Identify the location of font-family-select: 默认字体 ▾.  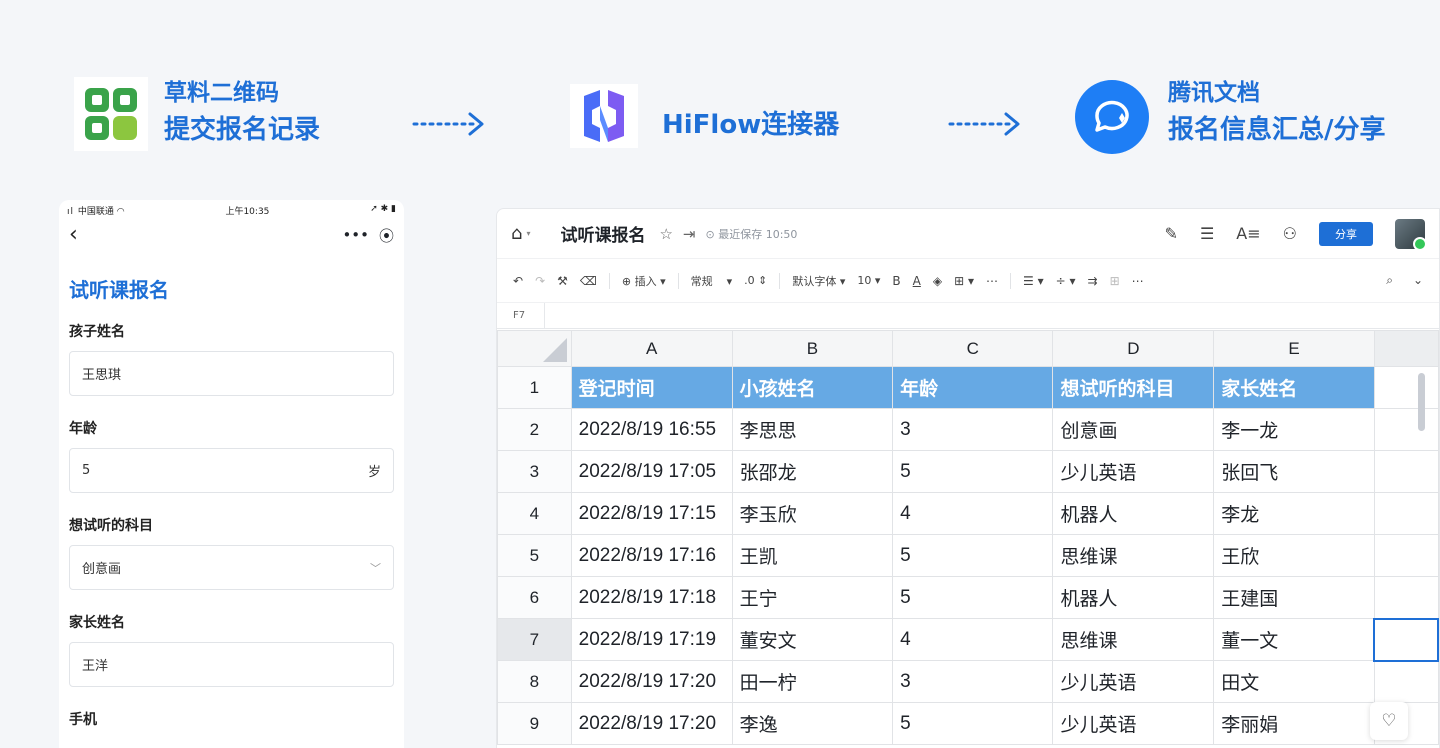
(818, 281).